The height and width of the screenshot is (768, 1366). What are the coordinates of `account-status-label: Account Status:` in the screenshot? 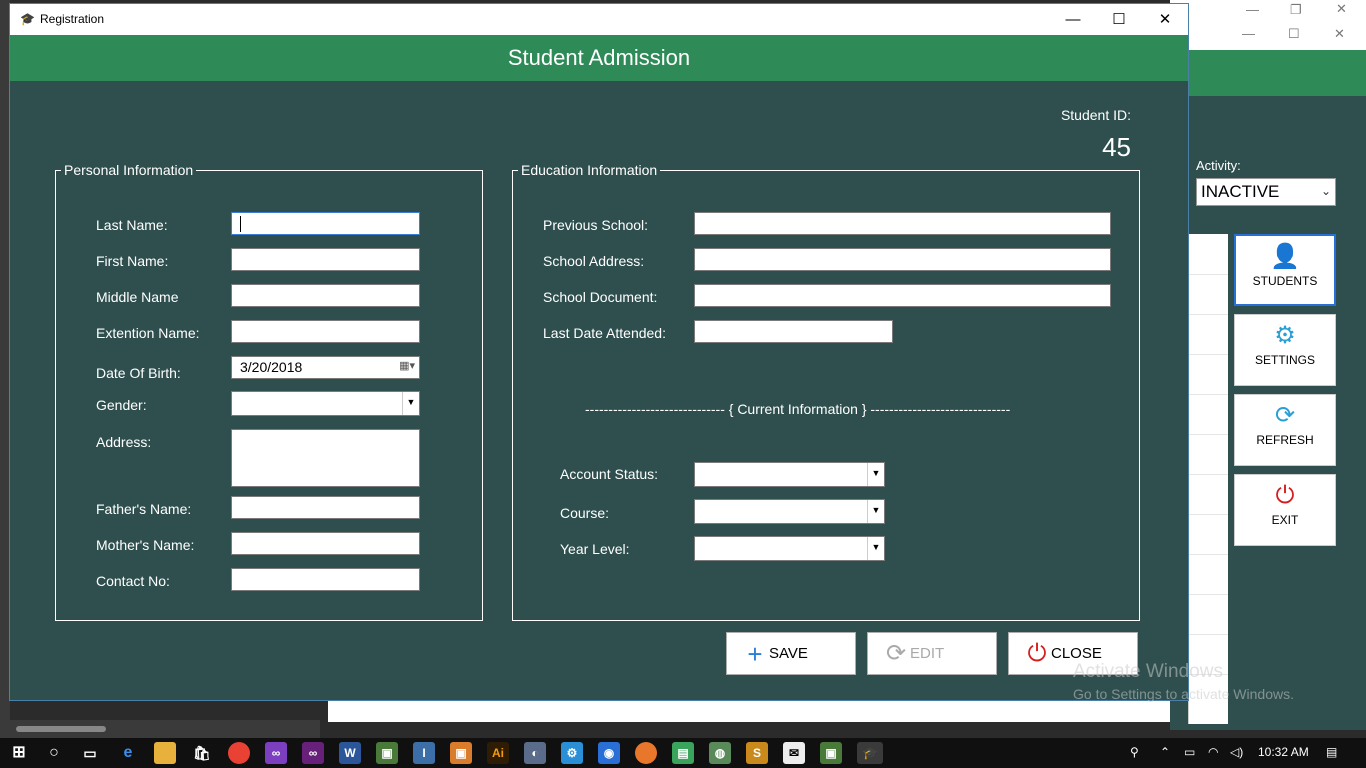 It's located at (609, 474).